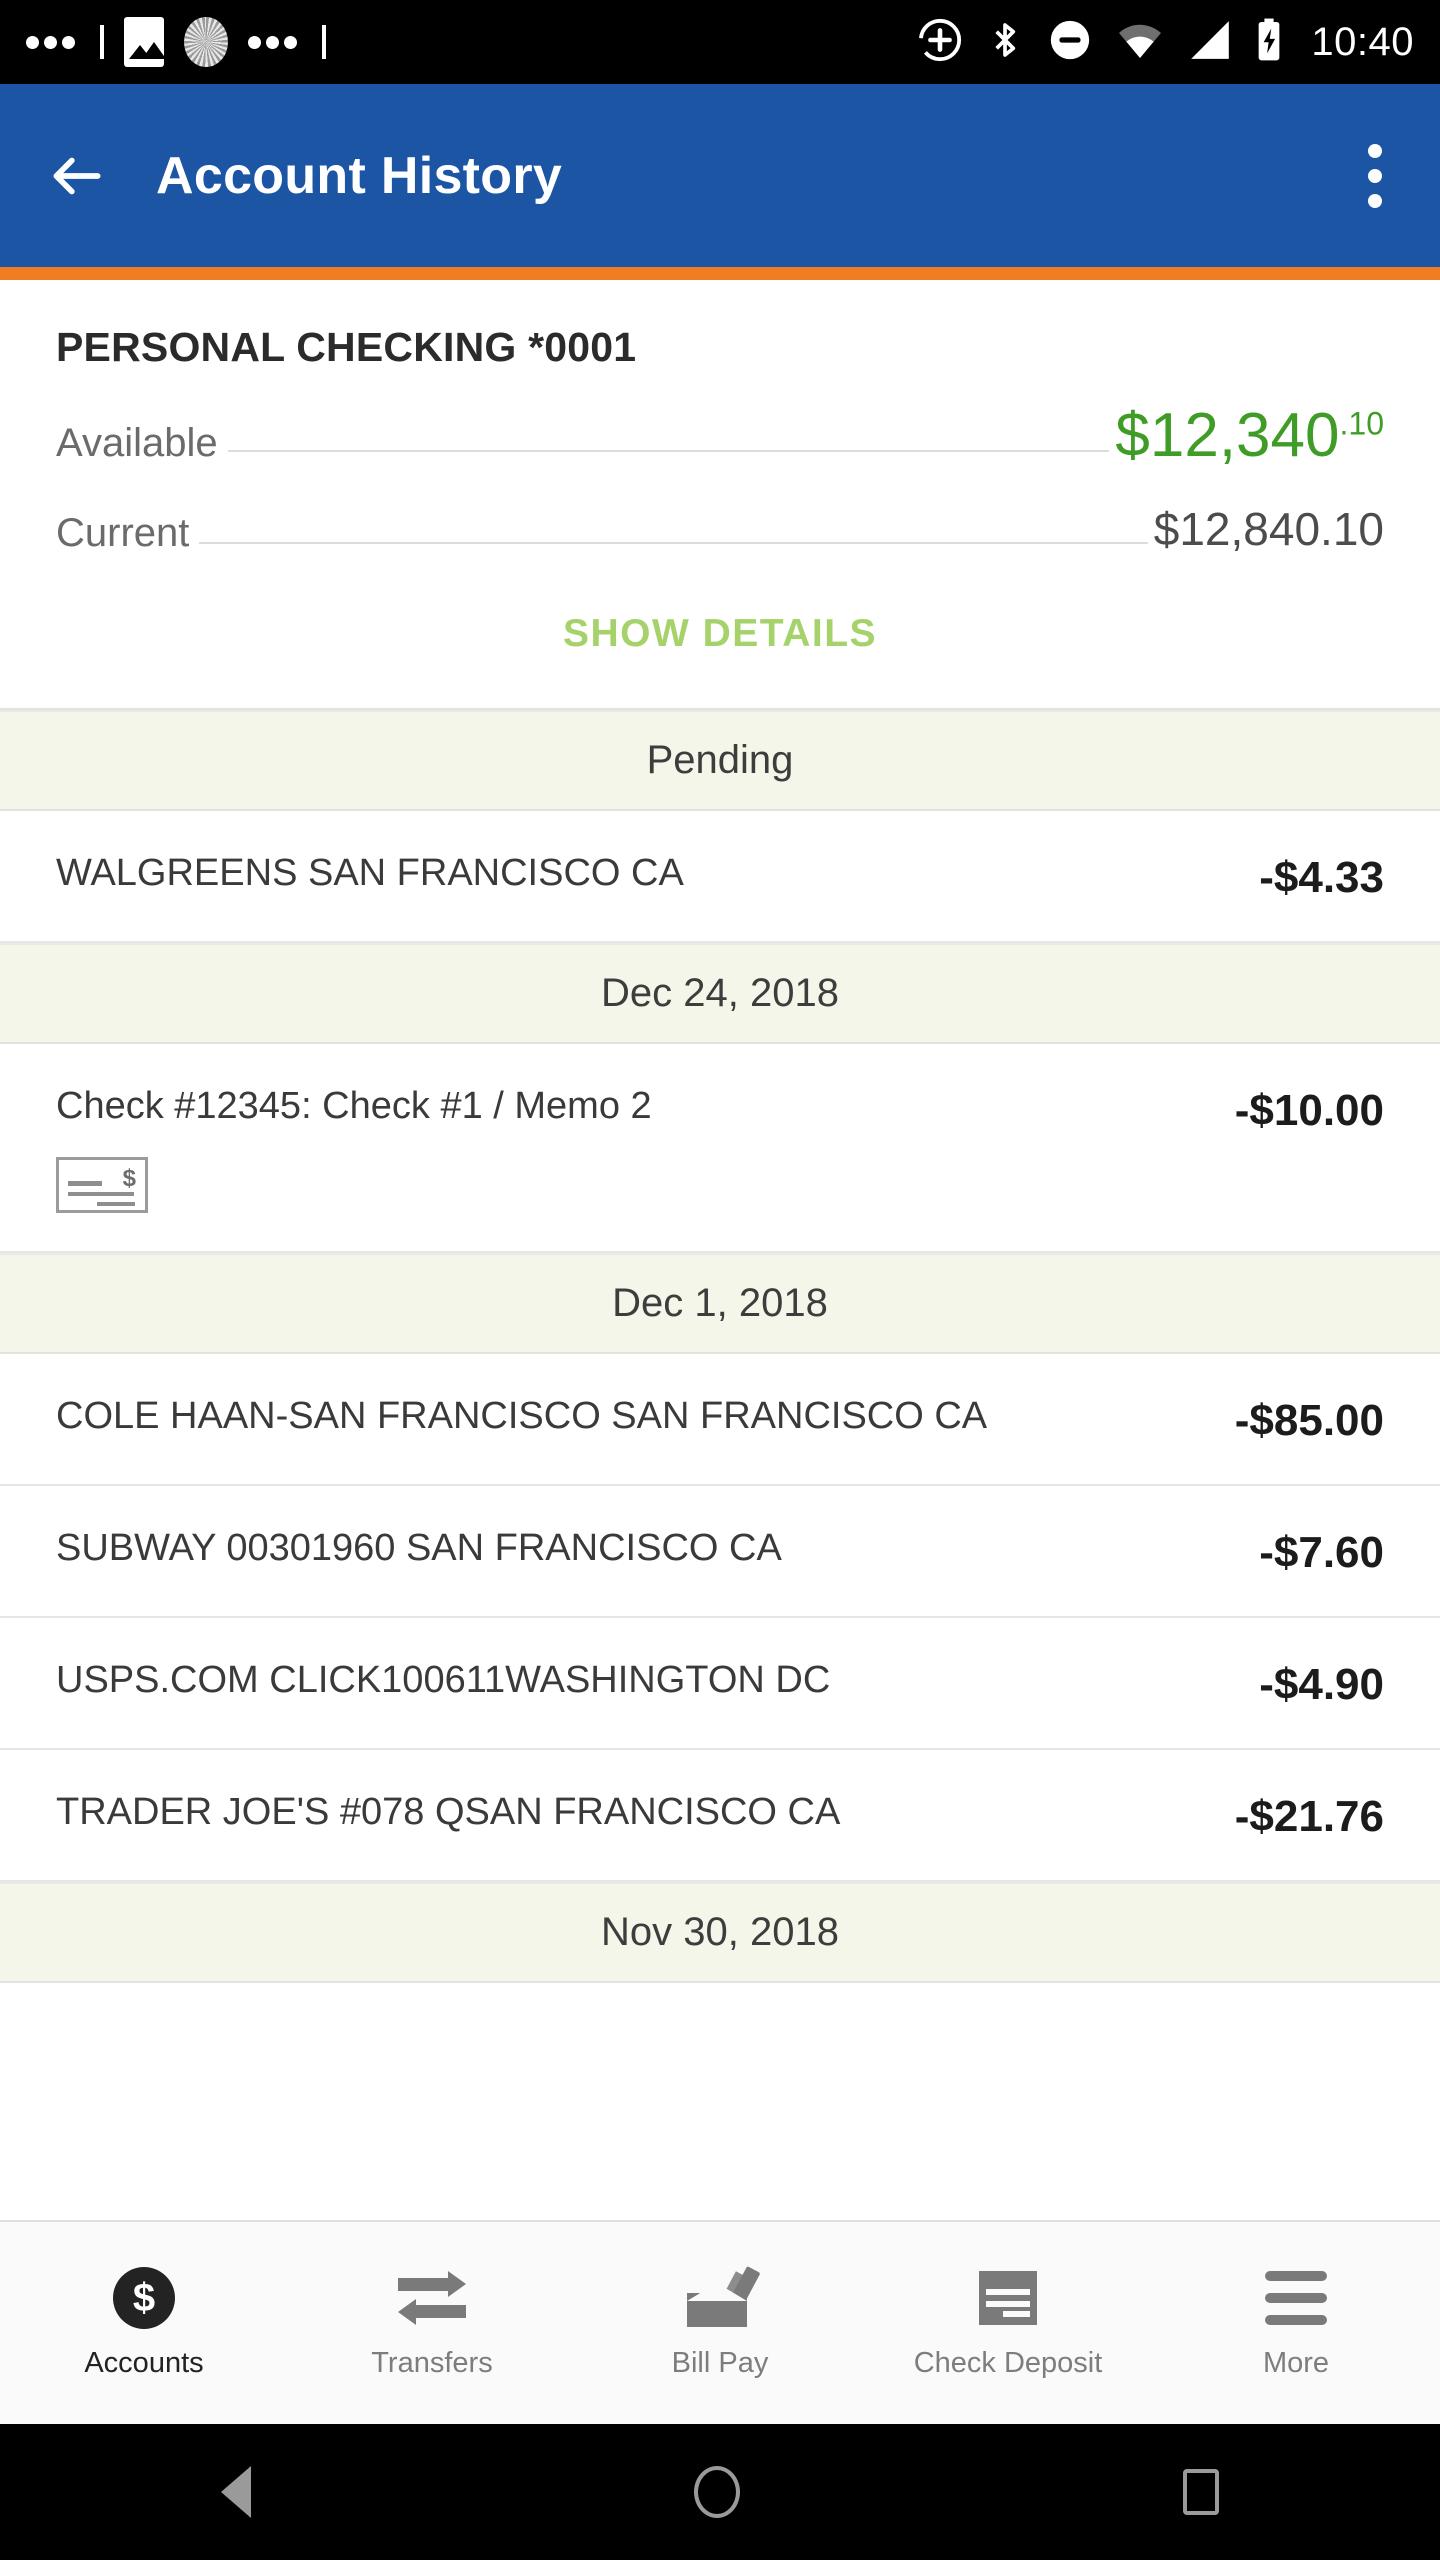 The image size is (1440, 2560). I want to click on current-label: Current, so click(123, 532).